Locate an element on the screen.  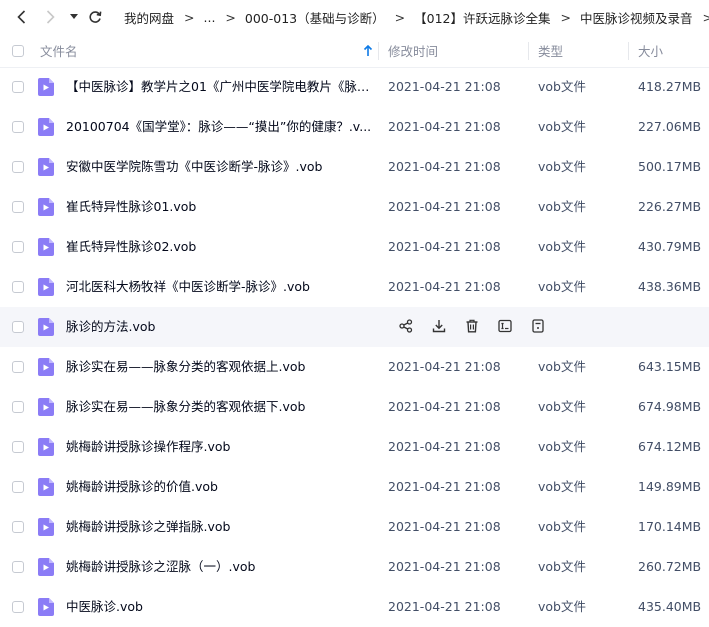
file-name: 安徽中医学院陈雪功《中医诊断学-脉诊》.vob is located at coordinates (220, 167).